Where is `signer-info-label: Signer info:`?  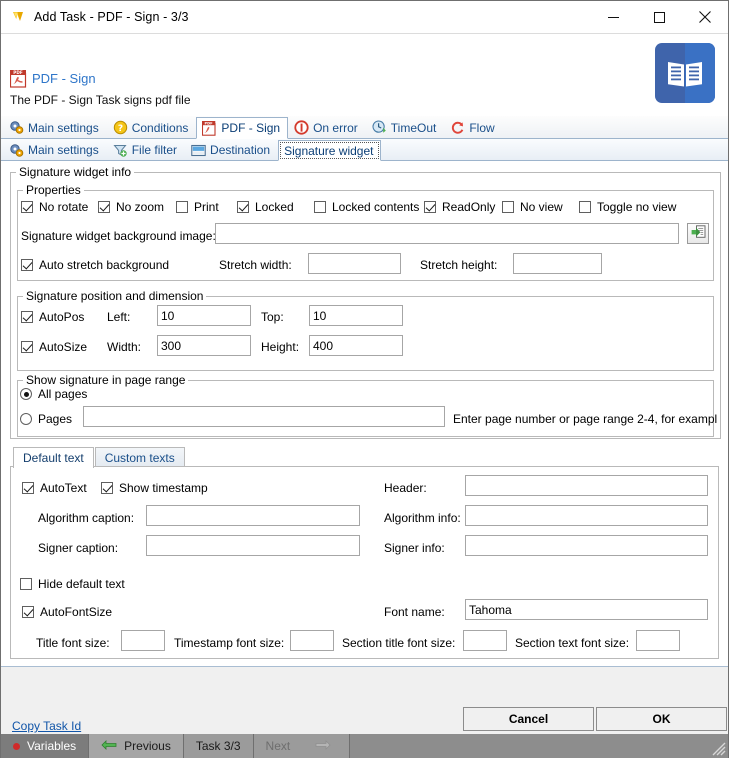
signer-info-label: Signer info: is located at coordinates (414, 548).